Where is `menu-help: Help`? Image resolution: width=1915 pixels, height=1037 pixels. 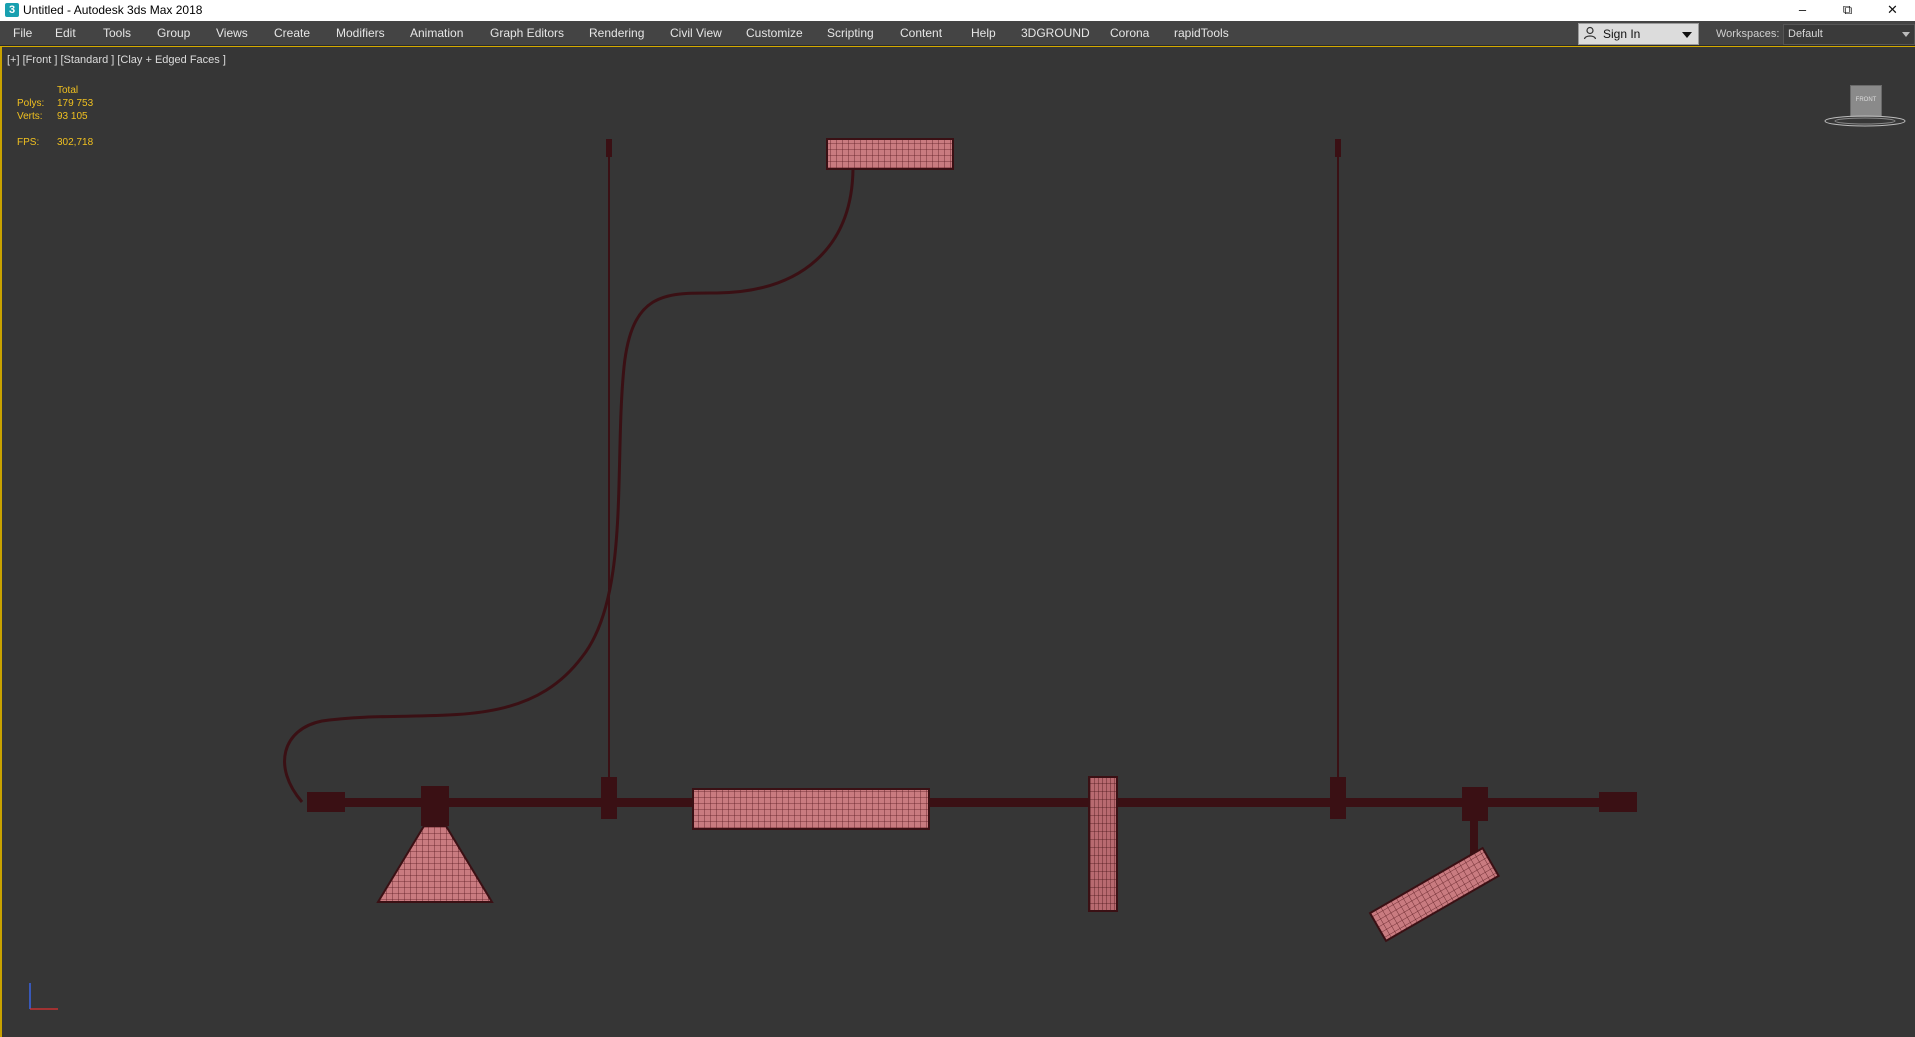
menu-help: Help is located at coordinates (983, 33).